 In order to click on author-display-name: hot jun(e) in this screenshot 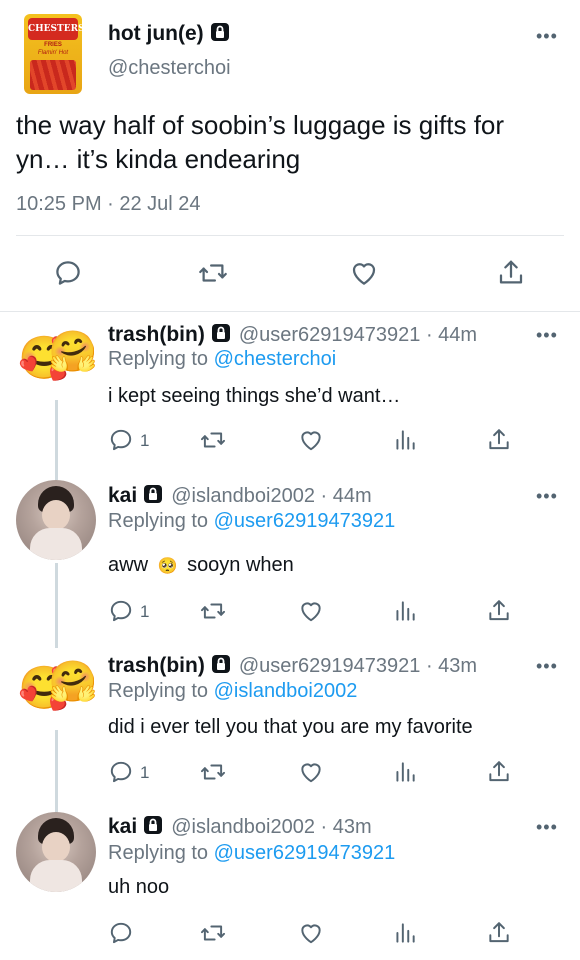, I will do `click(156, 33)`.